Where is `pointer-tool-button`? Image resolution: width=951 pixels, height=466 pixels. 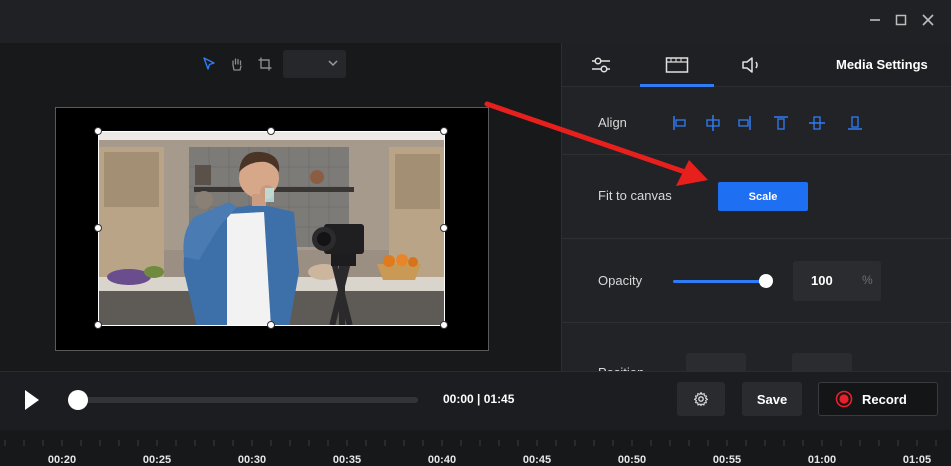 pointer-tool-button is located at coordinates (209, 64).